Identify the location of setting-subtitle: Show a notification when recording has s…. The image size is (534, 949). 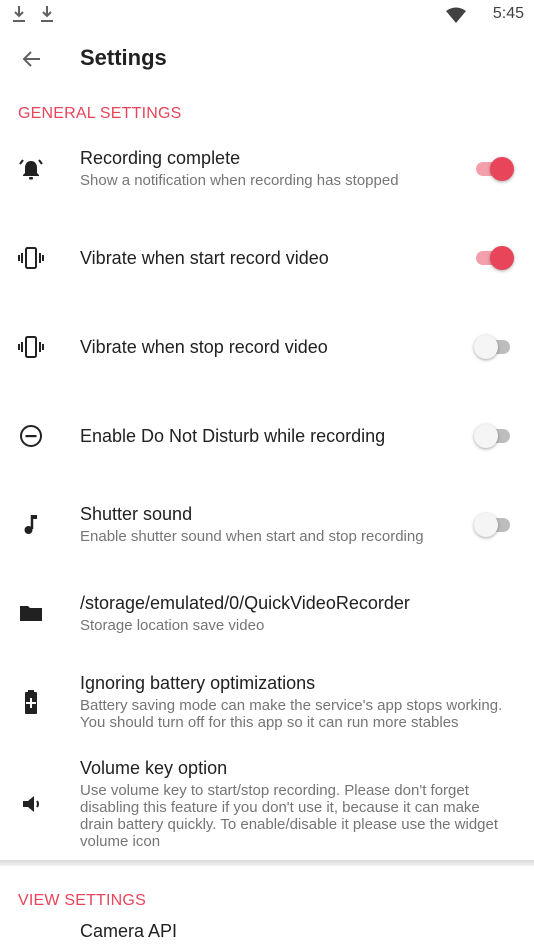
(239, 180).